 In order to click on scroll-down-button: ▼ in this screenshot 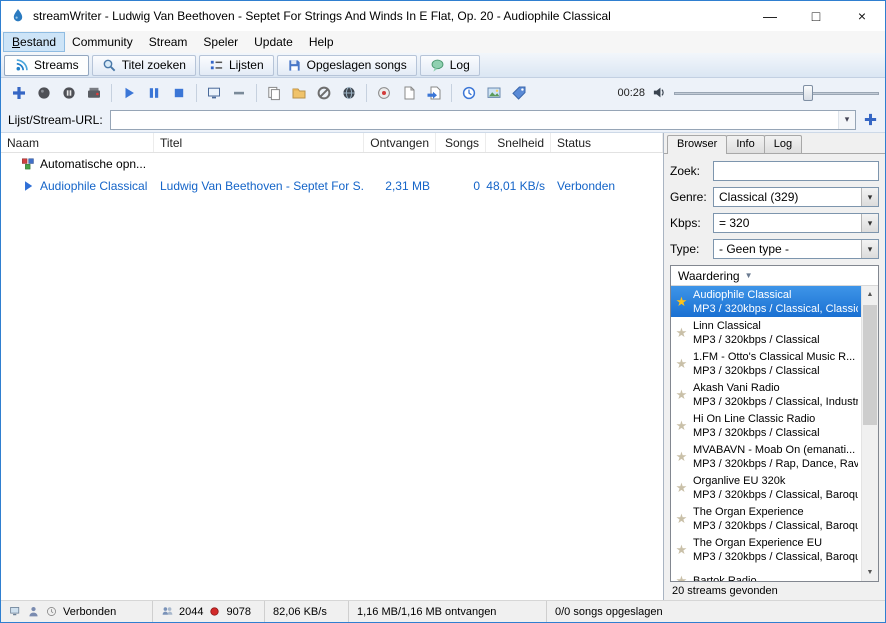, I will do `click(870, 572)`.